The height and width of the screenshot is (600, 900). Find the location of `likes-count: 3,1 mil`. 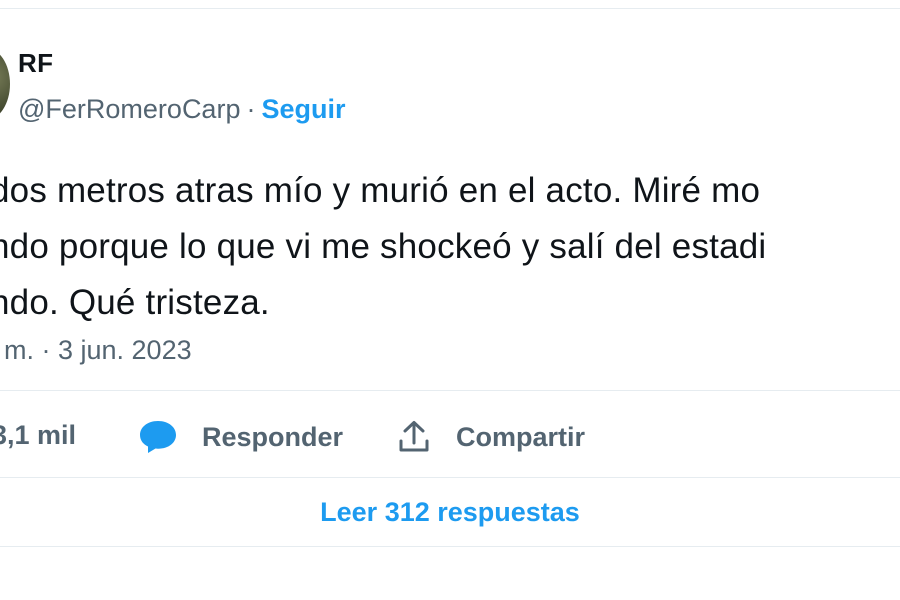

likes-count: 3,1 mil is located at coordinates (38, 435).